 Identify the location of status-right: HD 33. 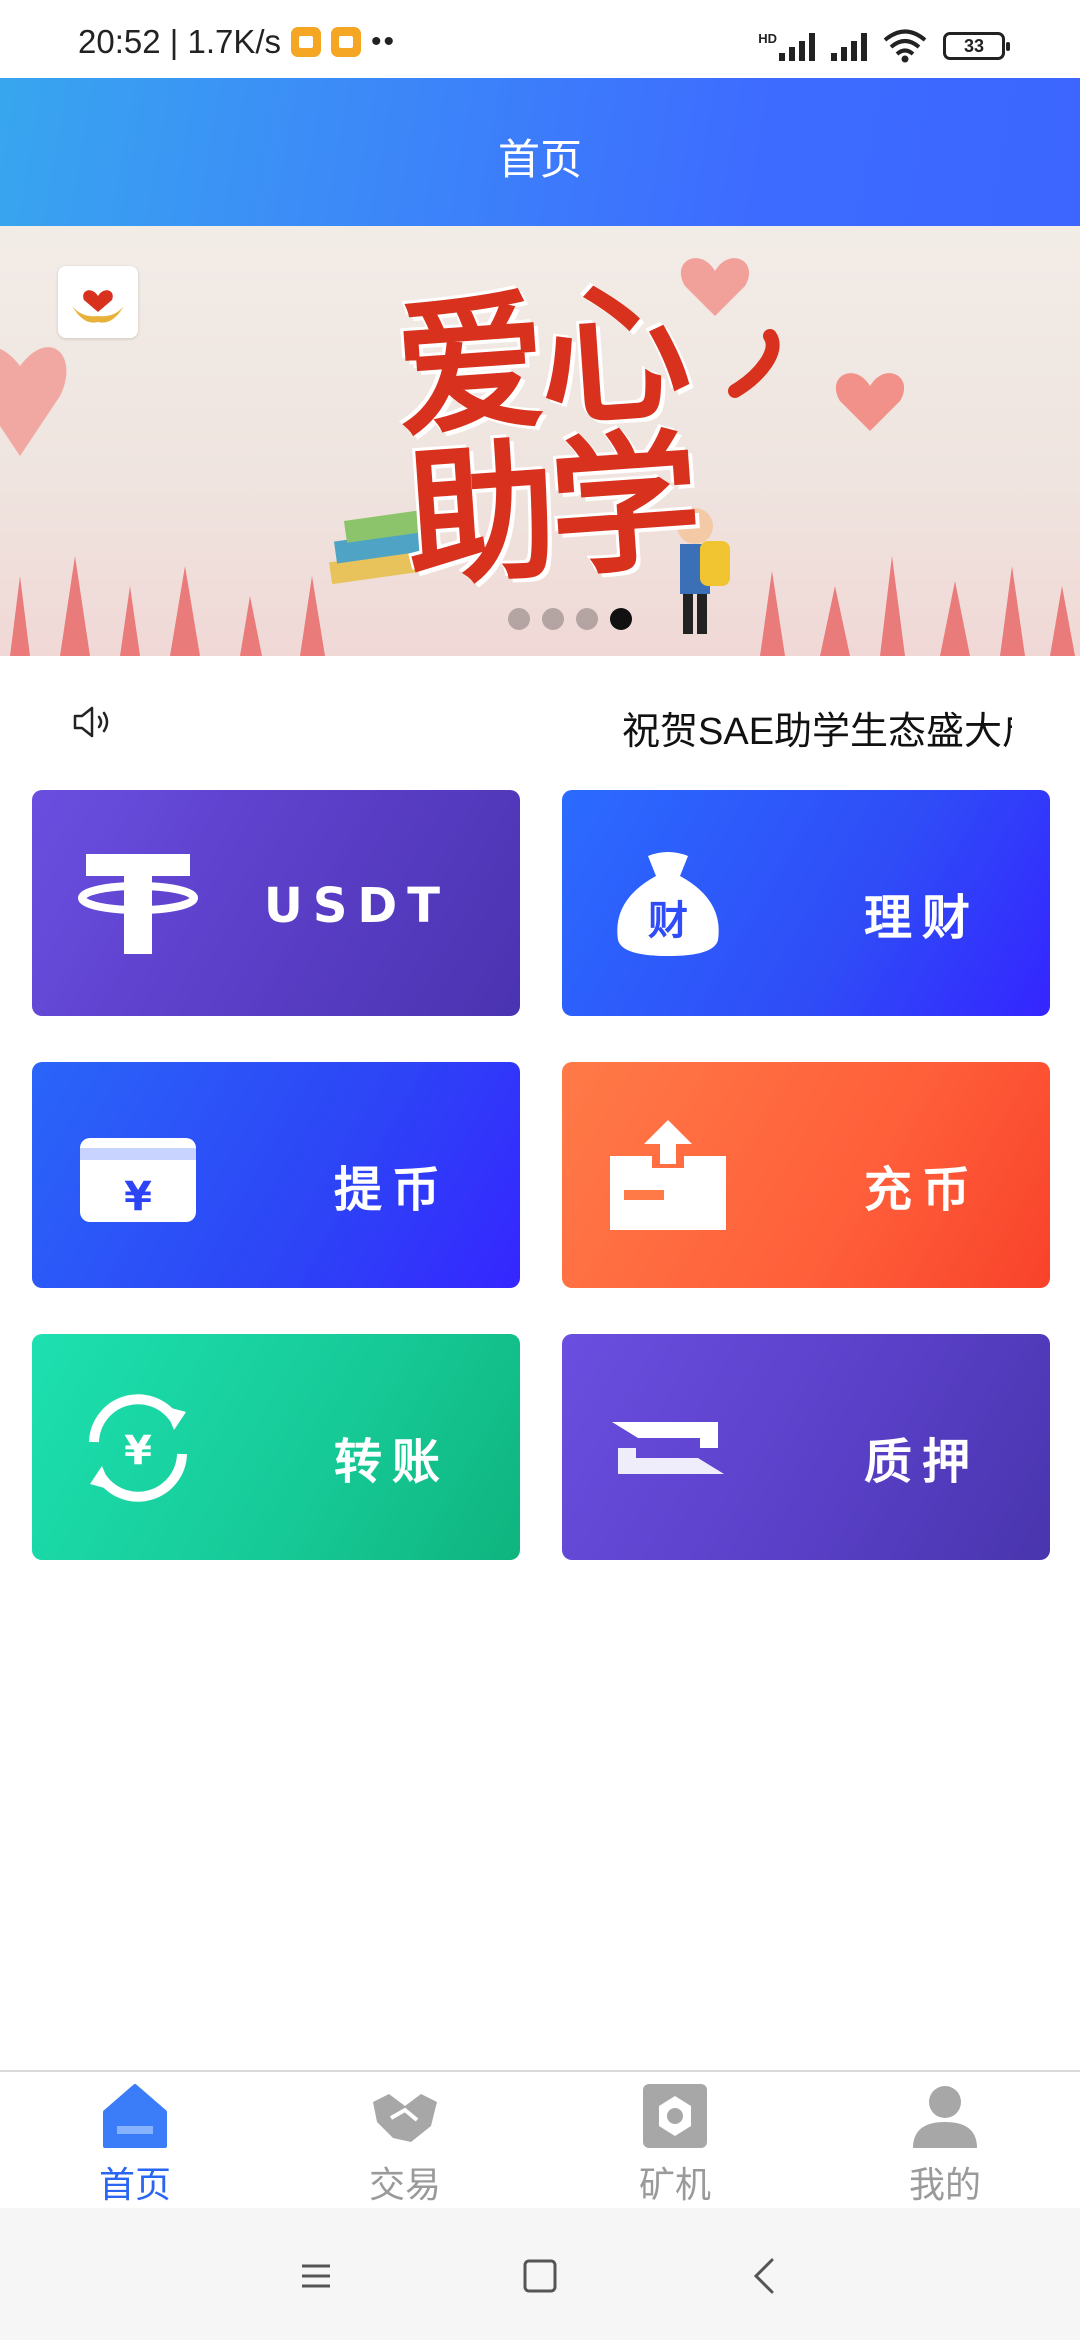
(884, 46).